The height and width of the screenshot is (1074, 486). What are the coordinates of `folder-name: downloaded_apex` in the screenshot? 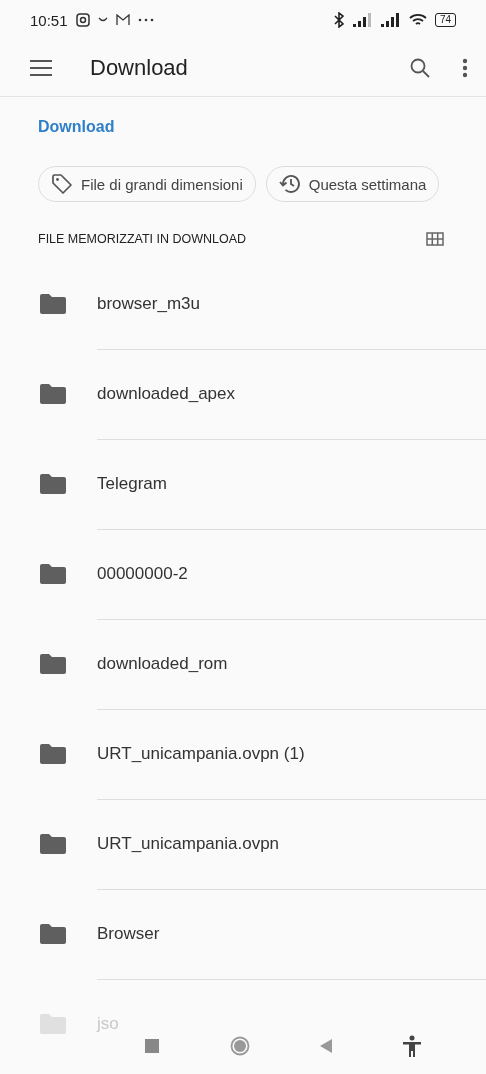 It's located at (166, 393).